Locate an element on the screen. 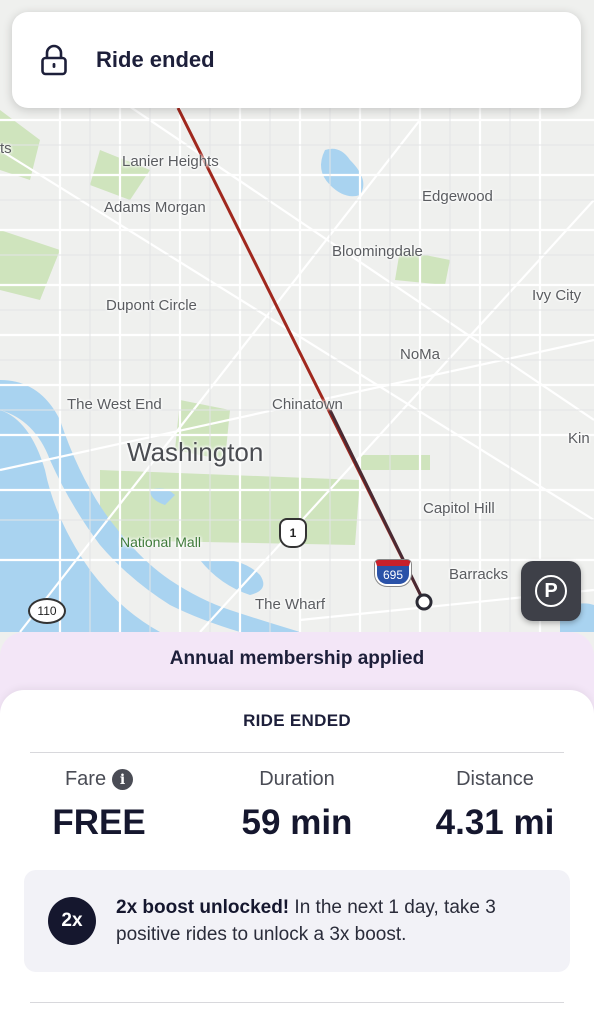 Image resolution: width=594 pixels, height=1024 pixels. parking-label: P is located at coordinates (551, 590).